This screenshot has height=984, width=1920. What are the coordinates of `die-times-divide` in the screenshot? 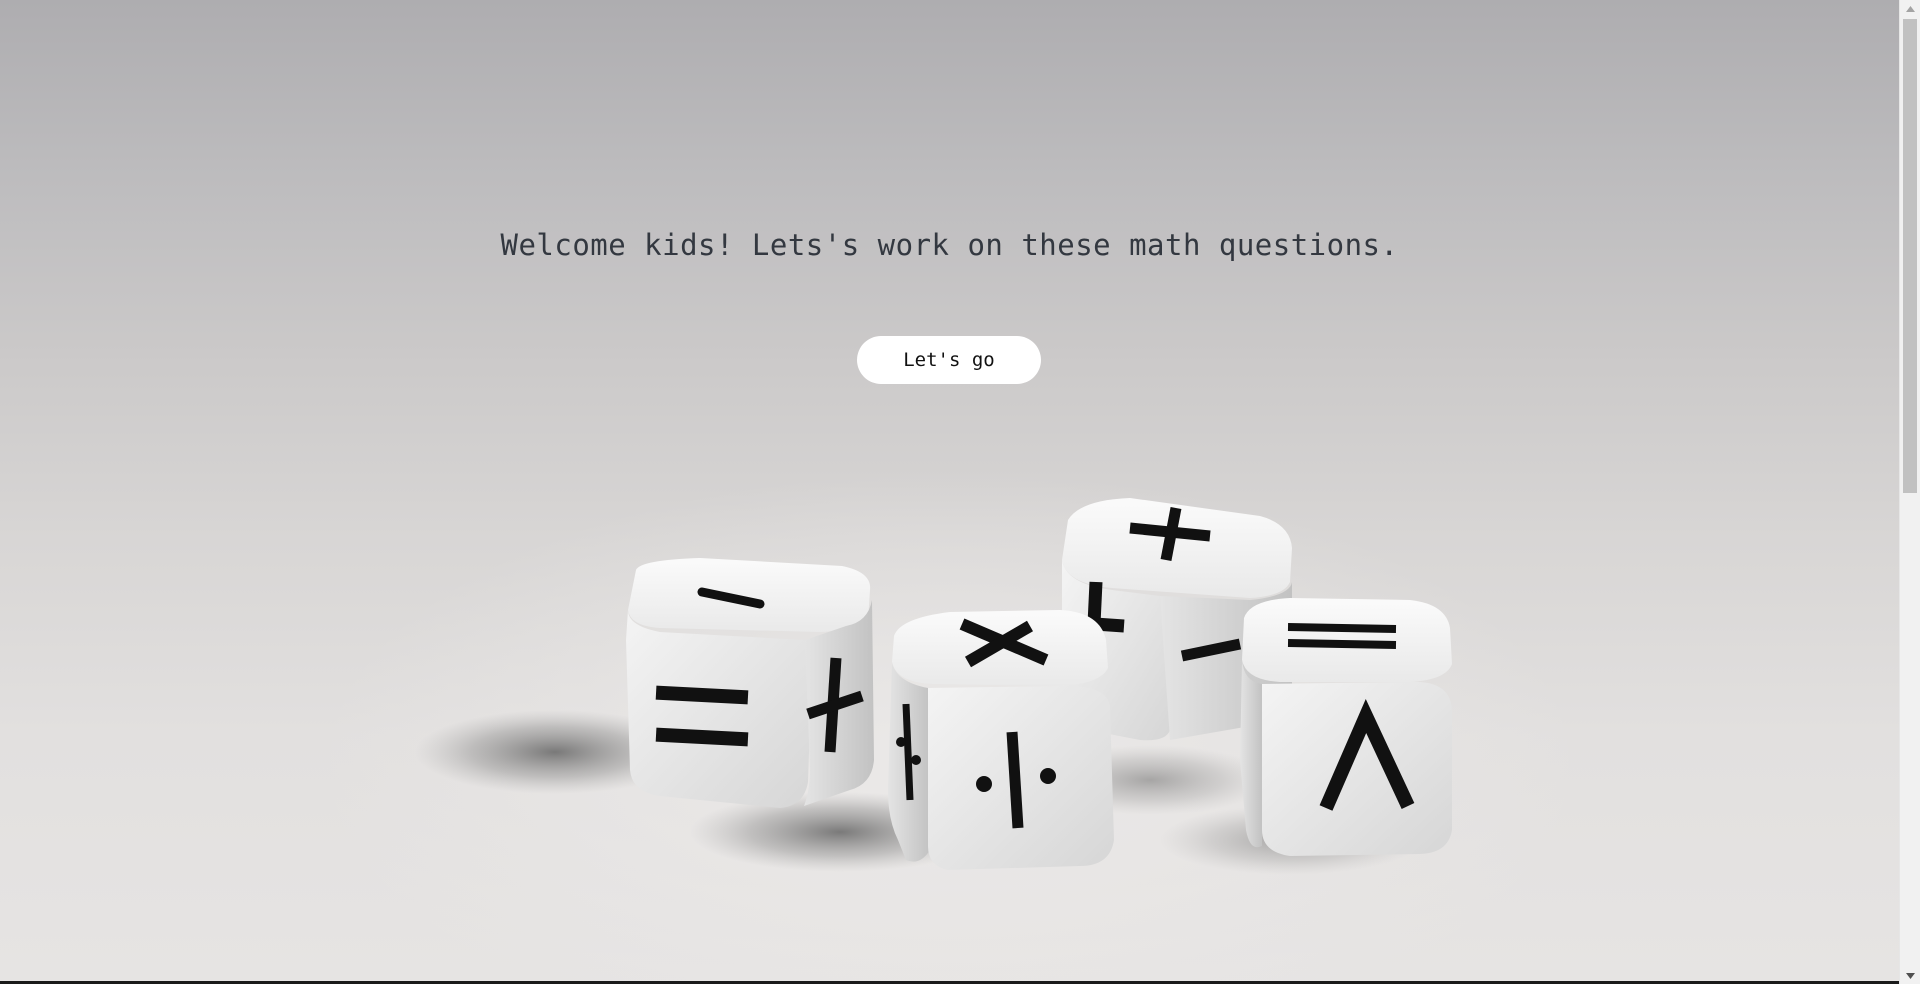 It's located at (1001, 740).